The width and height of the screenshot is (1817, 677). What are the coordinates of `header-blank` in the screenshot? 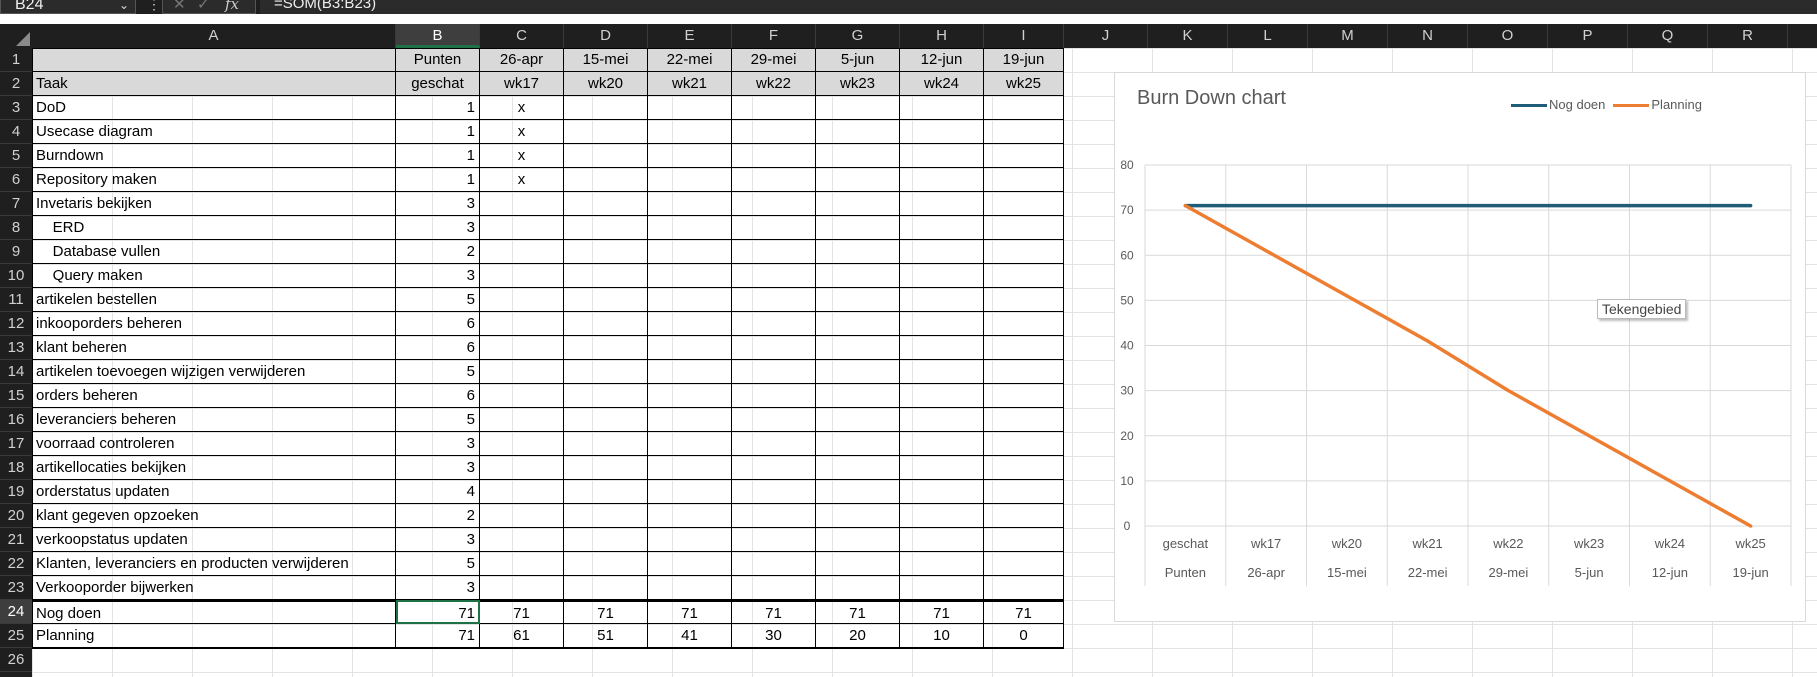 It's located at (214, 60).